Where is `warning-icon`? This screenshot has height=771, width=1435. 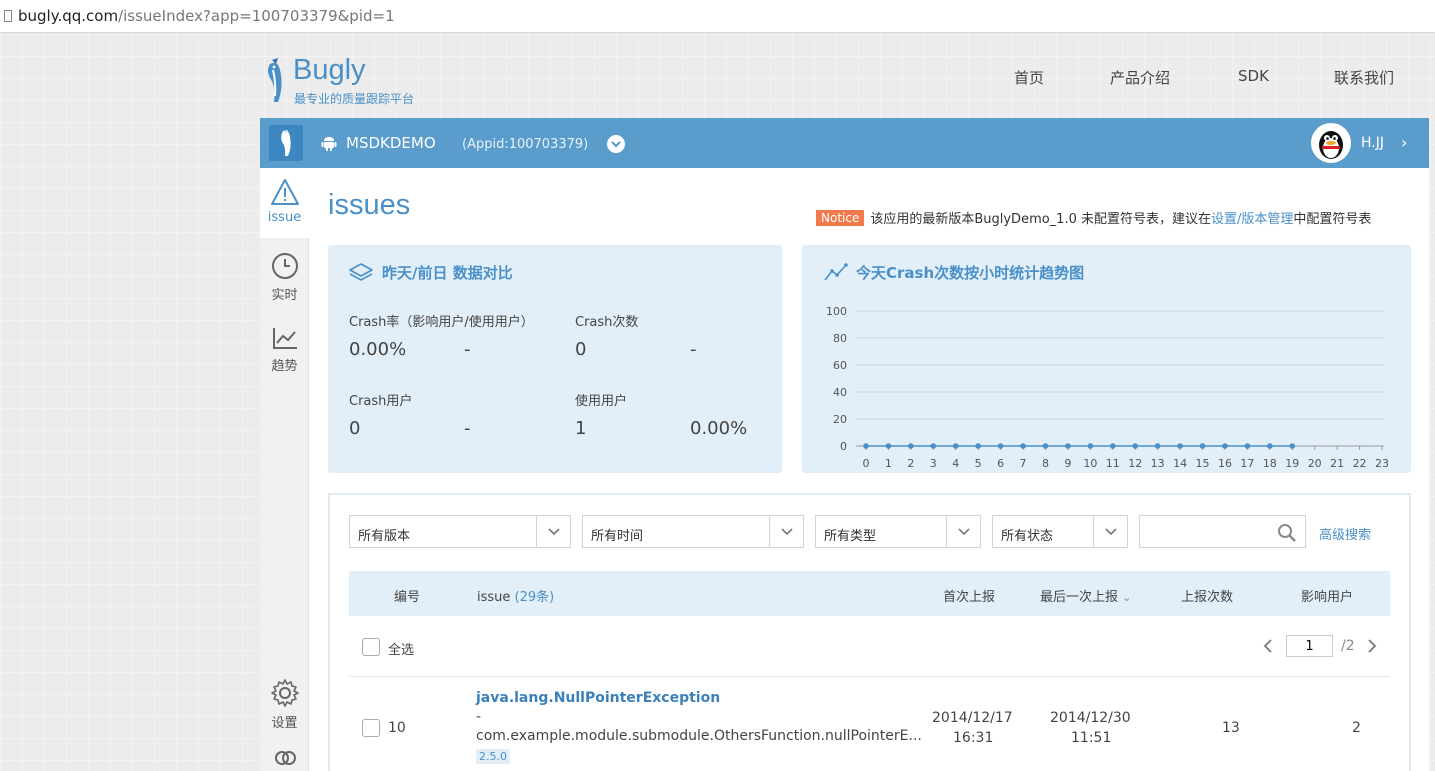 warning-icon is located at coordinates (284, 192).